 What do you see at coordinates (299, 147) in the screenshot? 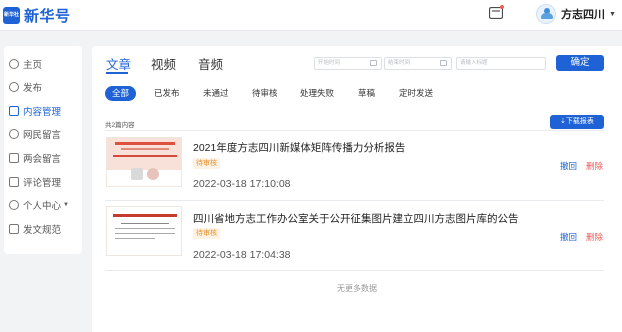
I see `article-title: 2021年度方志四川新媒体矩阵传播力分析报告` at bounding box center [299, 147].